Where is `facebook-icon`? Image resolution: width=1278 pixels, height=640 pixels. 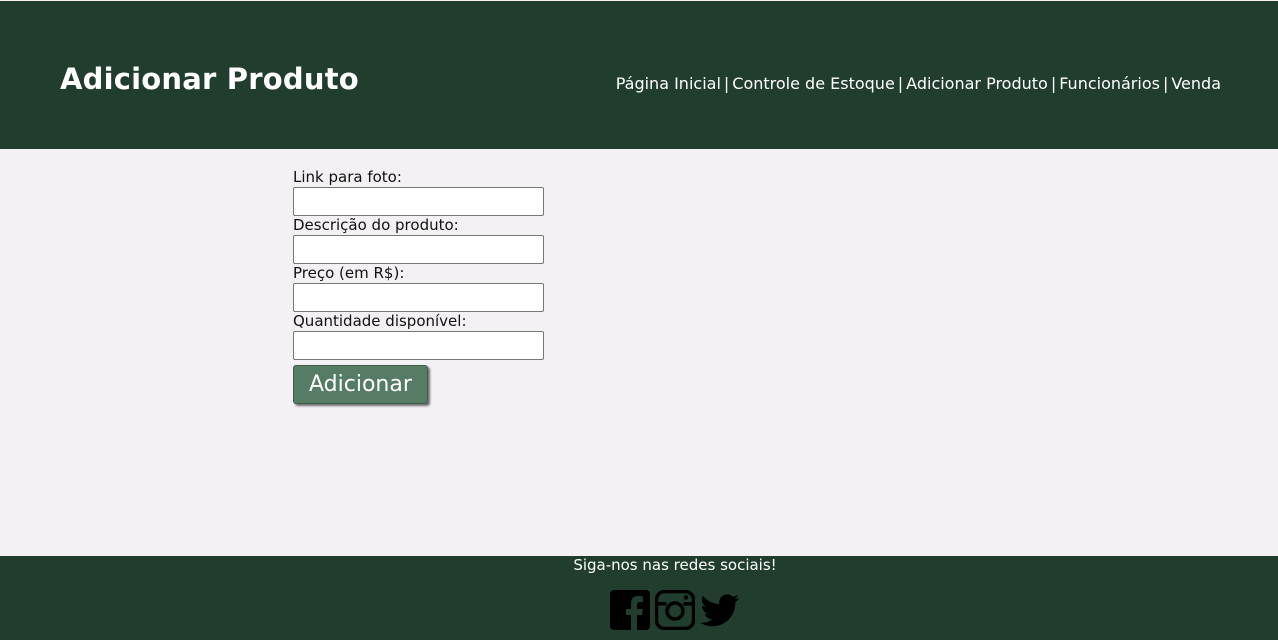 facebook-icon is located at coordinates (630, 610).